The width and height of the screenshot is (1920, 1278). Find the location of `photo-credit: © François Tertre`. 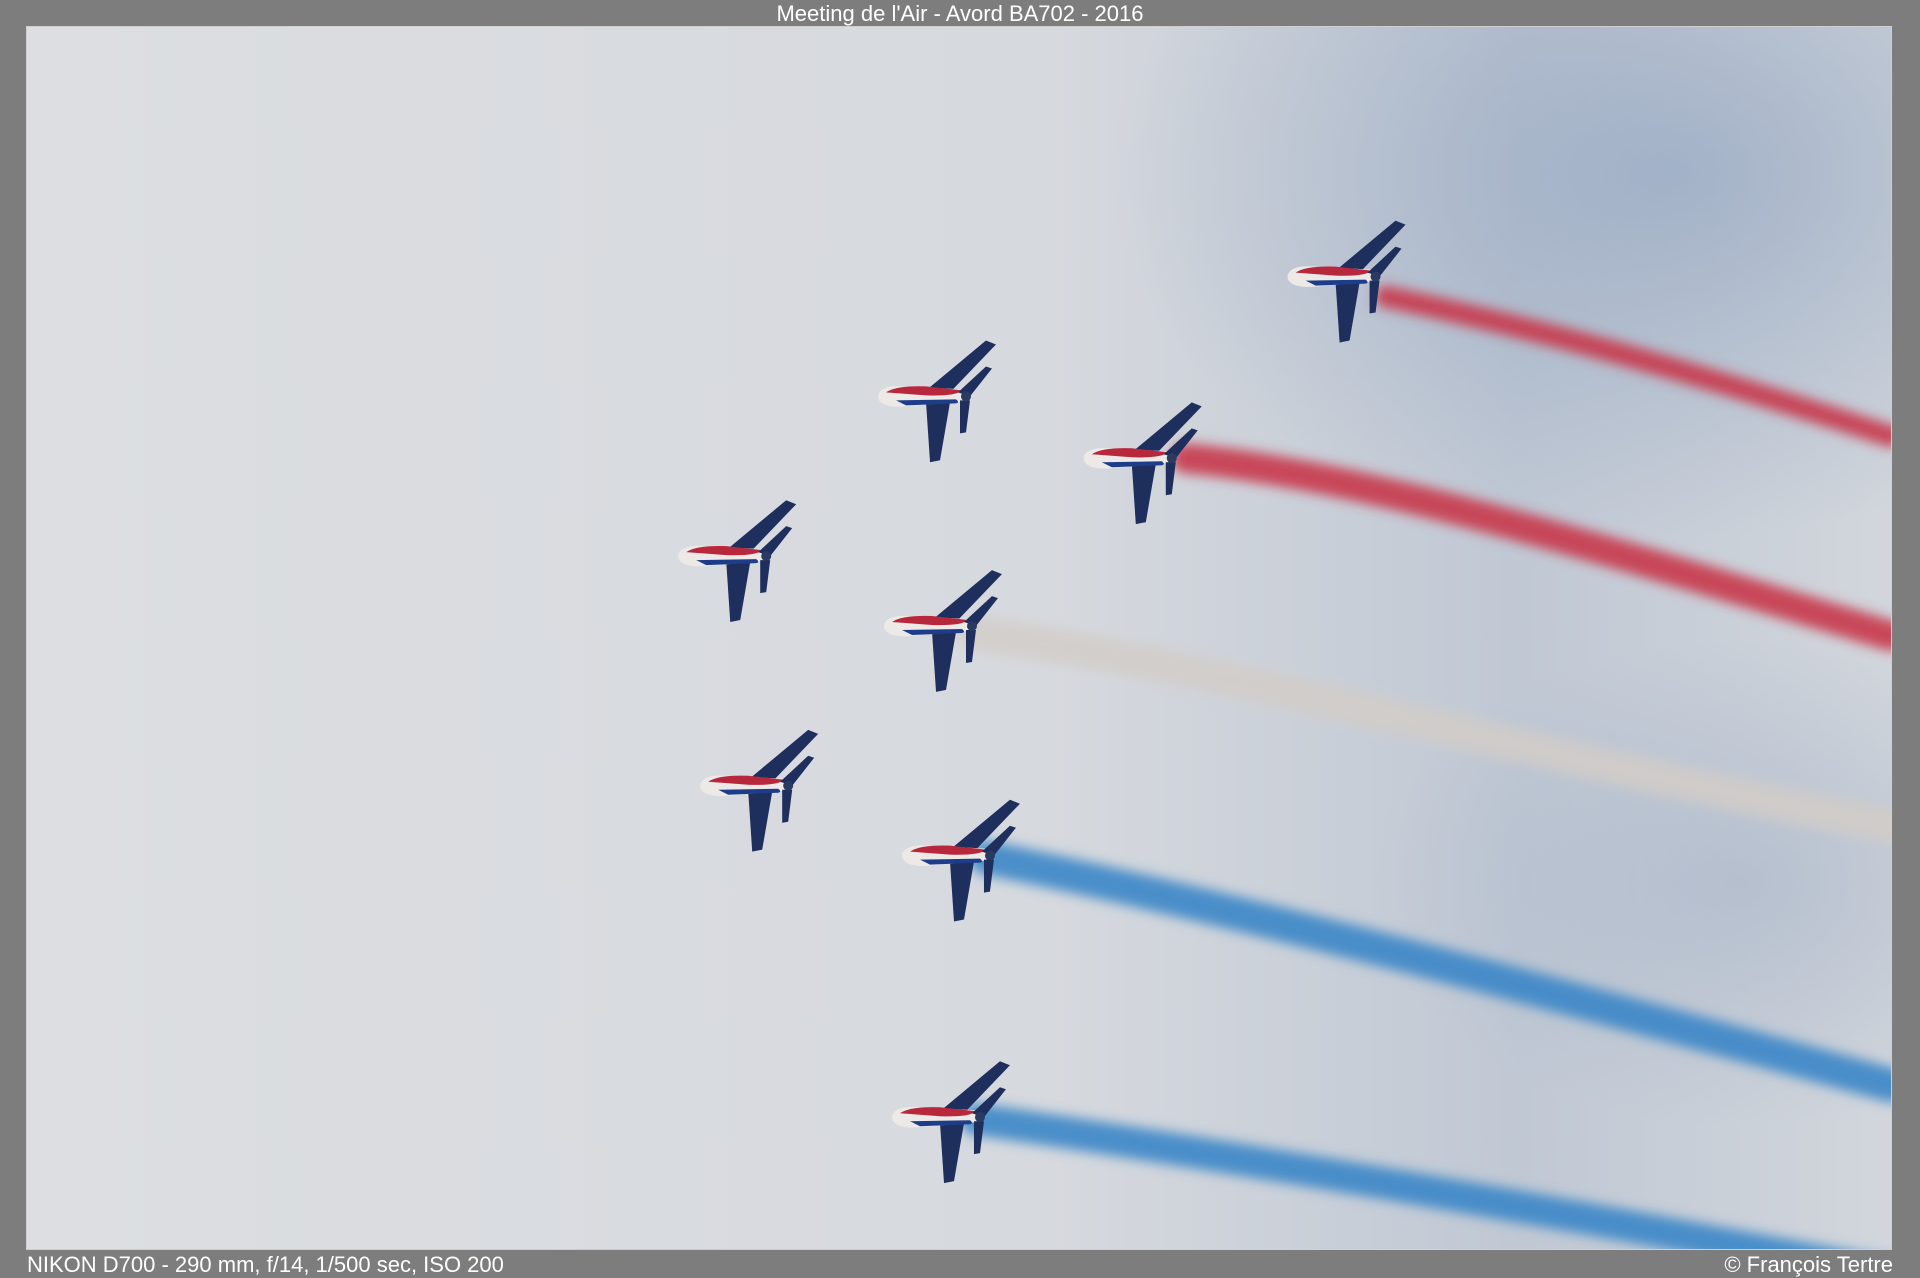

photo-credit: © François Tertre is located at coordinates (1808, 1264).